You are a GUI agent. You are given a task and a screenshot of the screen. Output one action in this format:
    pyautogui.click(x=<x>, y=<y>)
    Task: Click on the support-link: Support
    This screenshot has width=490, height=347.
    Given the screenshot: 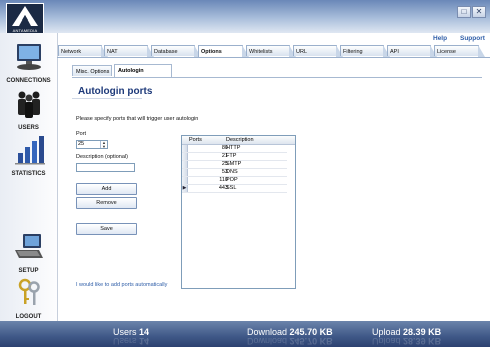 What is the action you would take?
    pyautogui.click(x=472, y=38)
    